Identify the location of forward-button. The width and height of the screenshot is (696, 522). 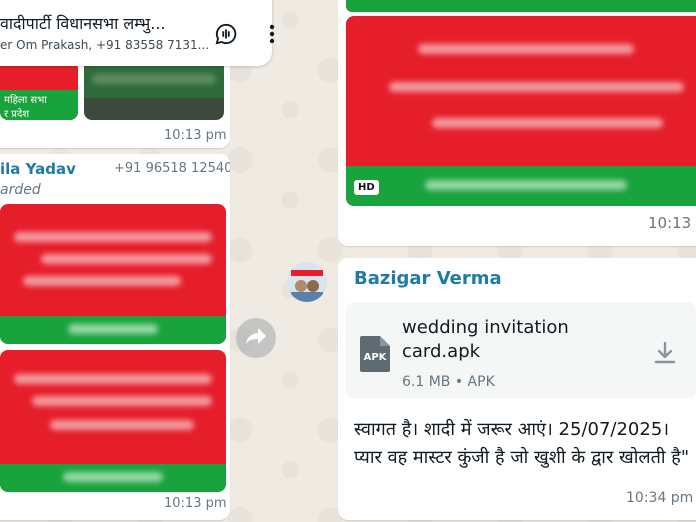
(256, 338).